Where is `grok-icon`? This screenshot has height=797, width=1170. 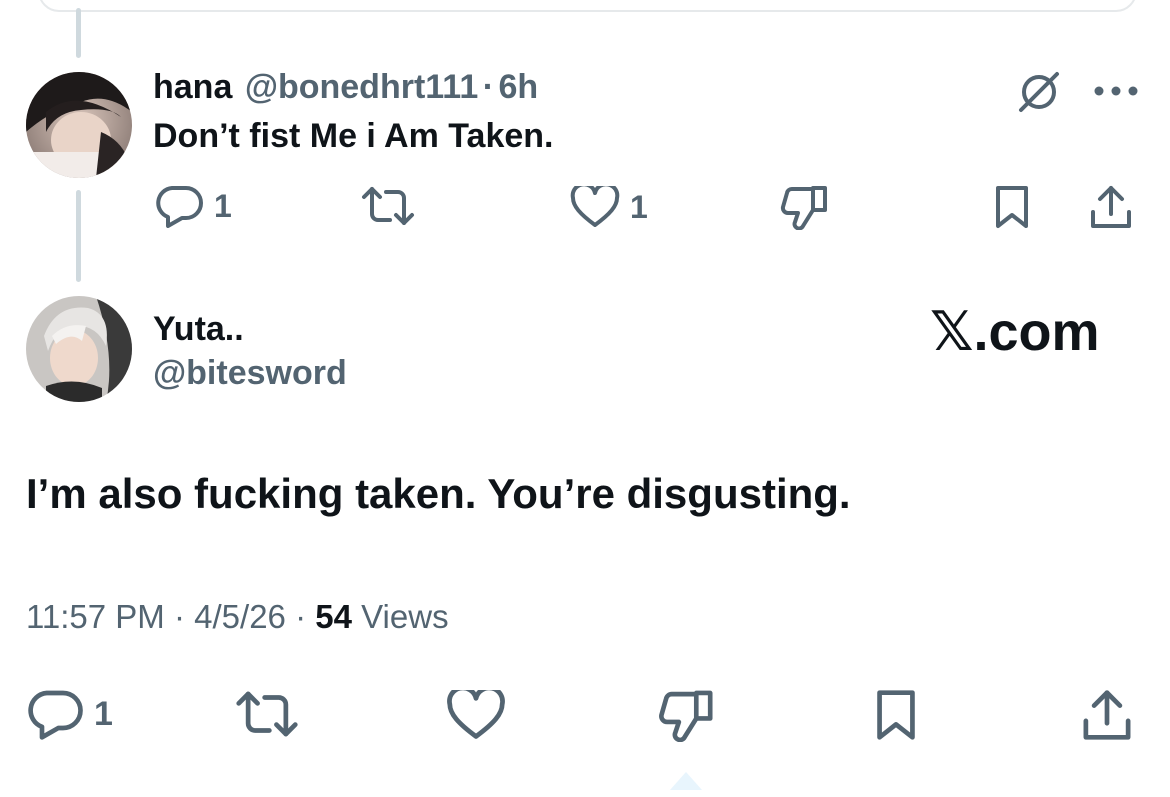
grok-icon is located at coordinates (1039, 94).